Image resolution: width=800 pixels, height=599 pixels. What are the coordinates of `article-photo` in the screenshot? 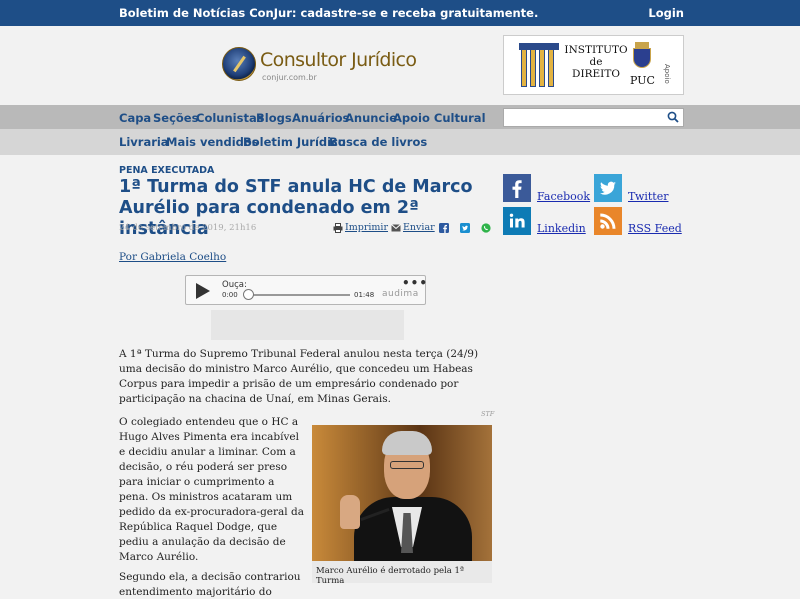 It's located at (402, 493).